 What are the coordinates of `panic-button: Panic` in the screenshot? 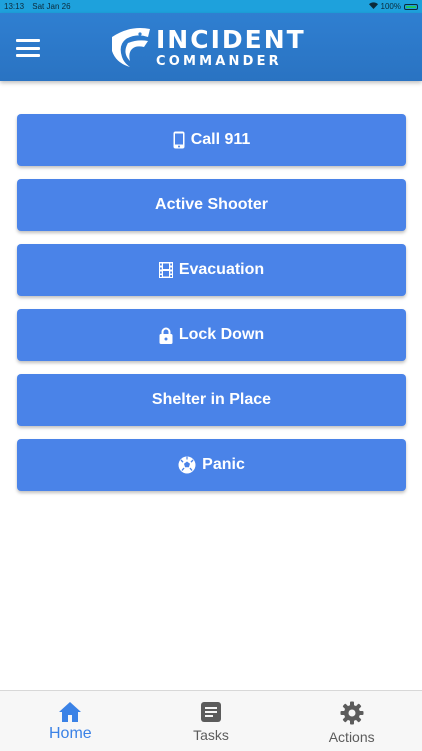 It's located at (211, 465).